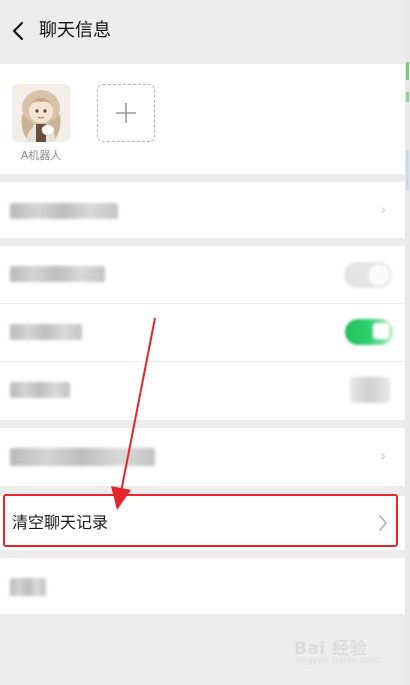  Describe the element at coordinates (346, 652) in the screenshot. I see `baidu-watermark: Bai 经验 jingyan.baidu.com` at that location.